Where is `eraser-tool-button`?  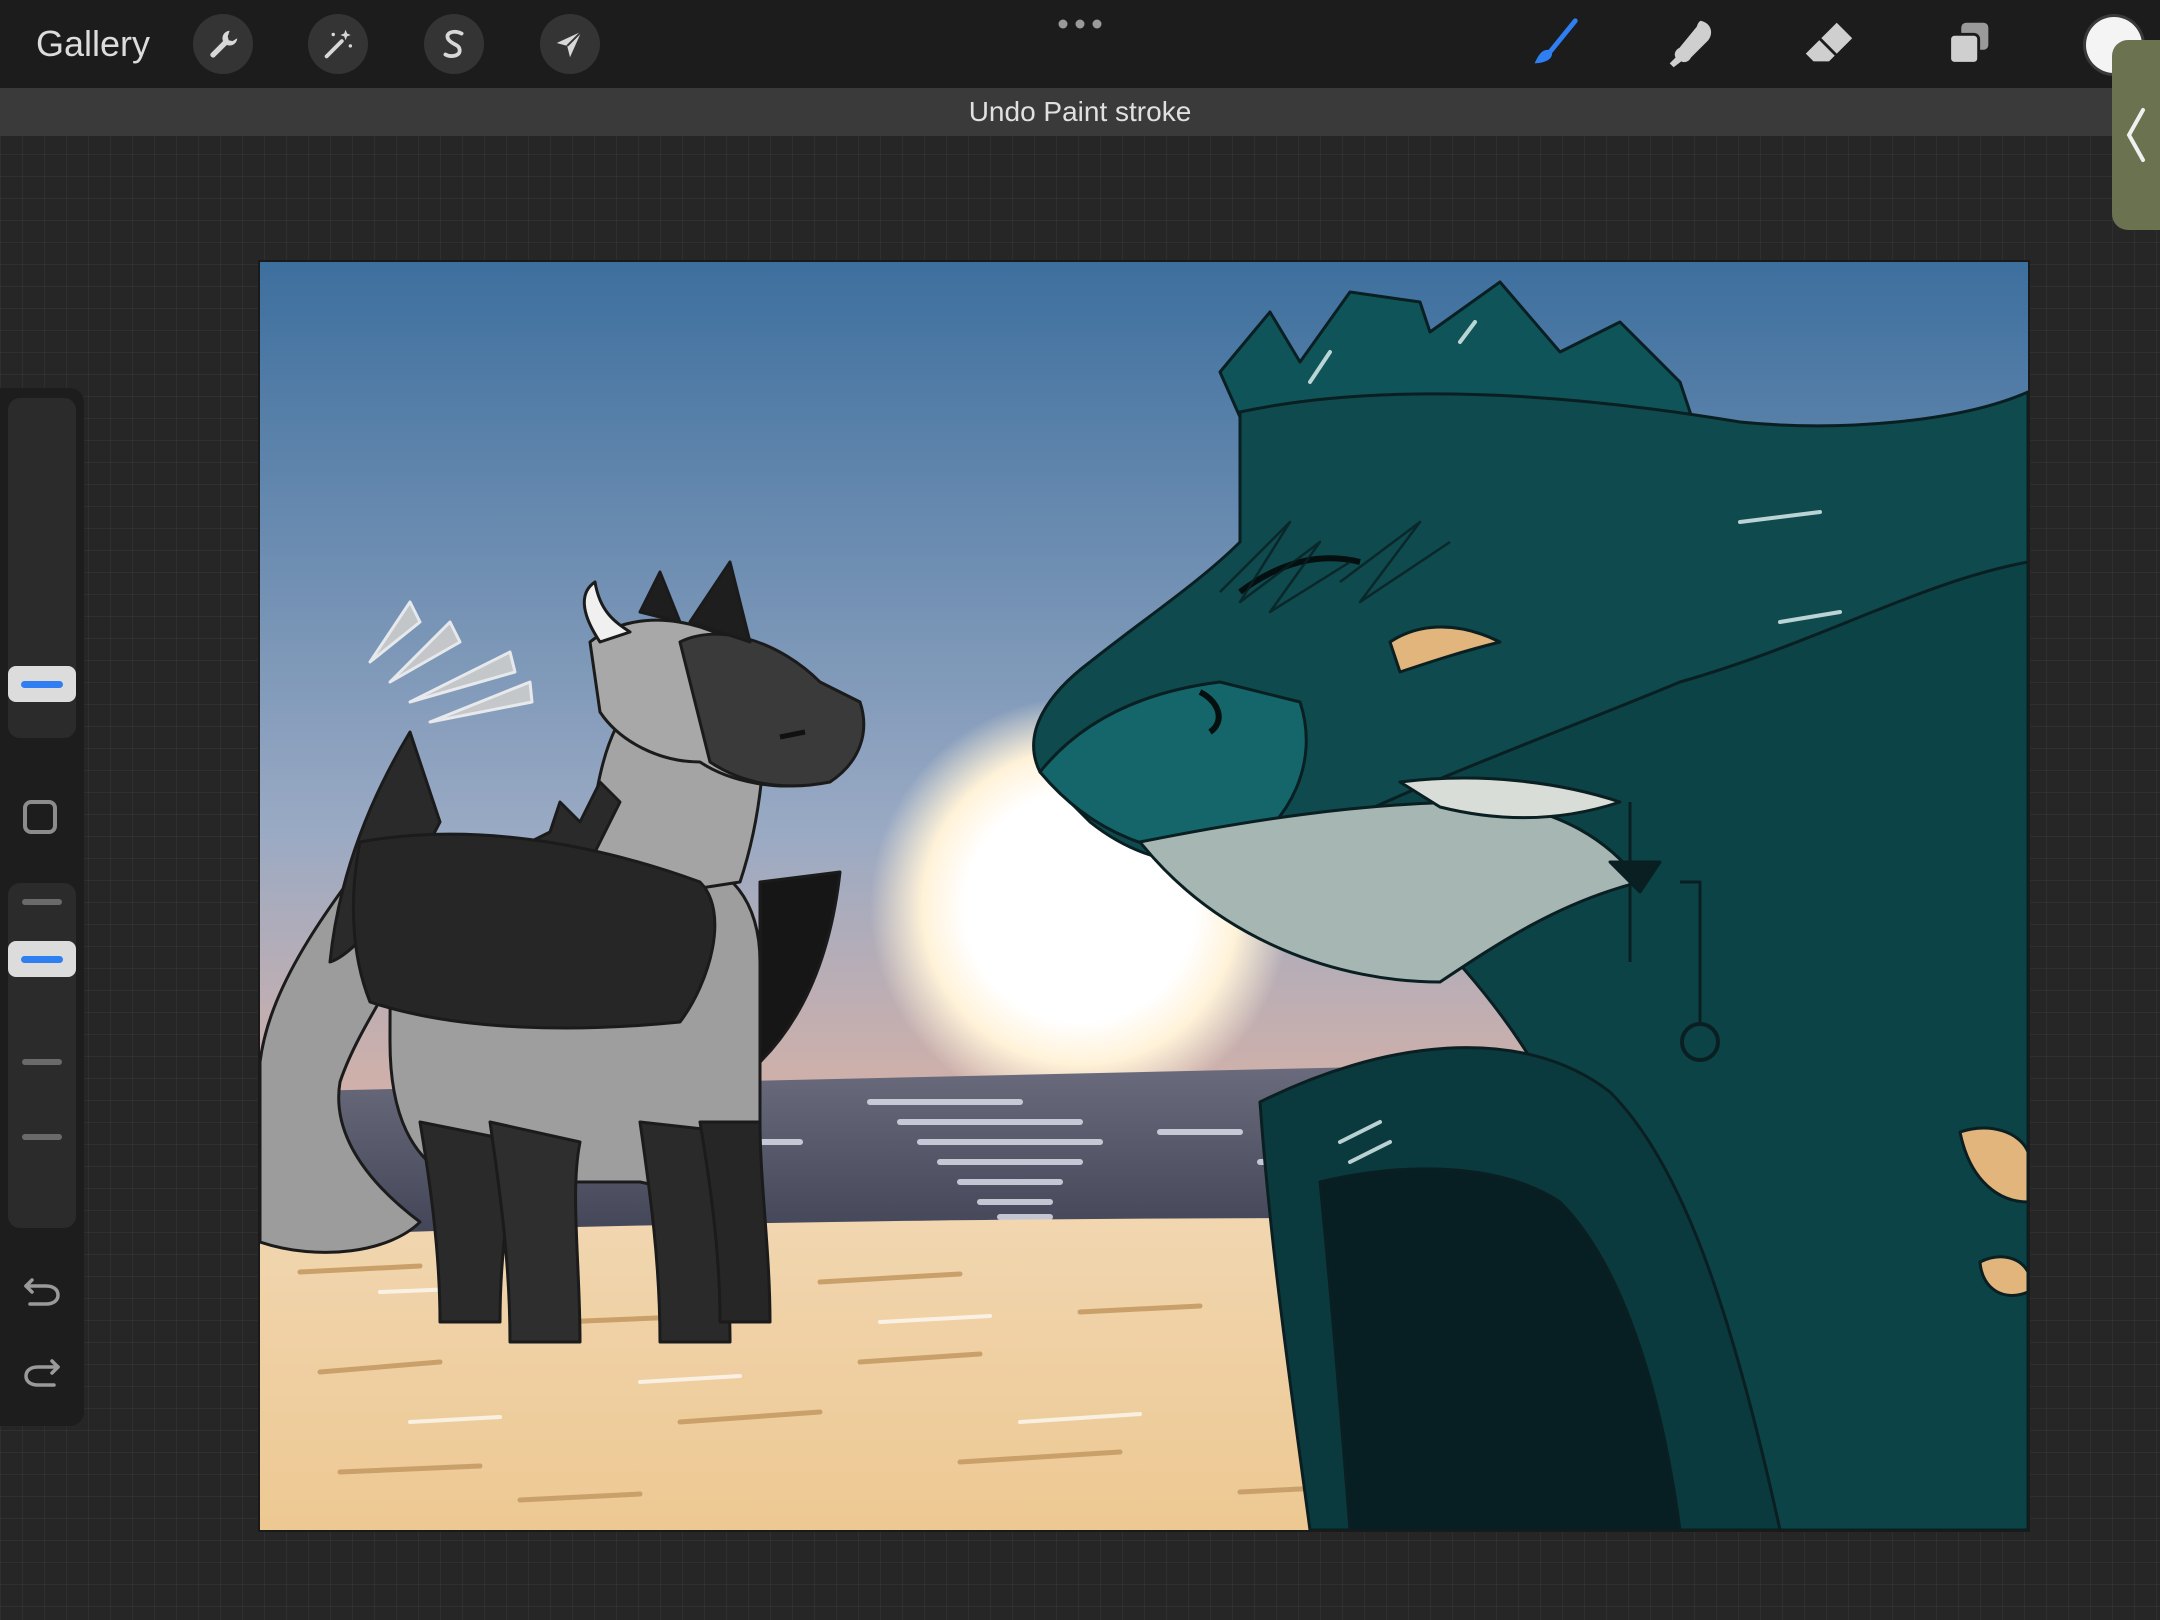 eraser-tool-button is located at coordinates (1829, 44).